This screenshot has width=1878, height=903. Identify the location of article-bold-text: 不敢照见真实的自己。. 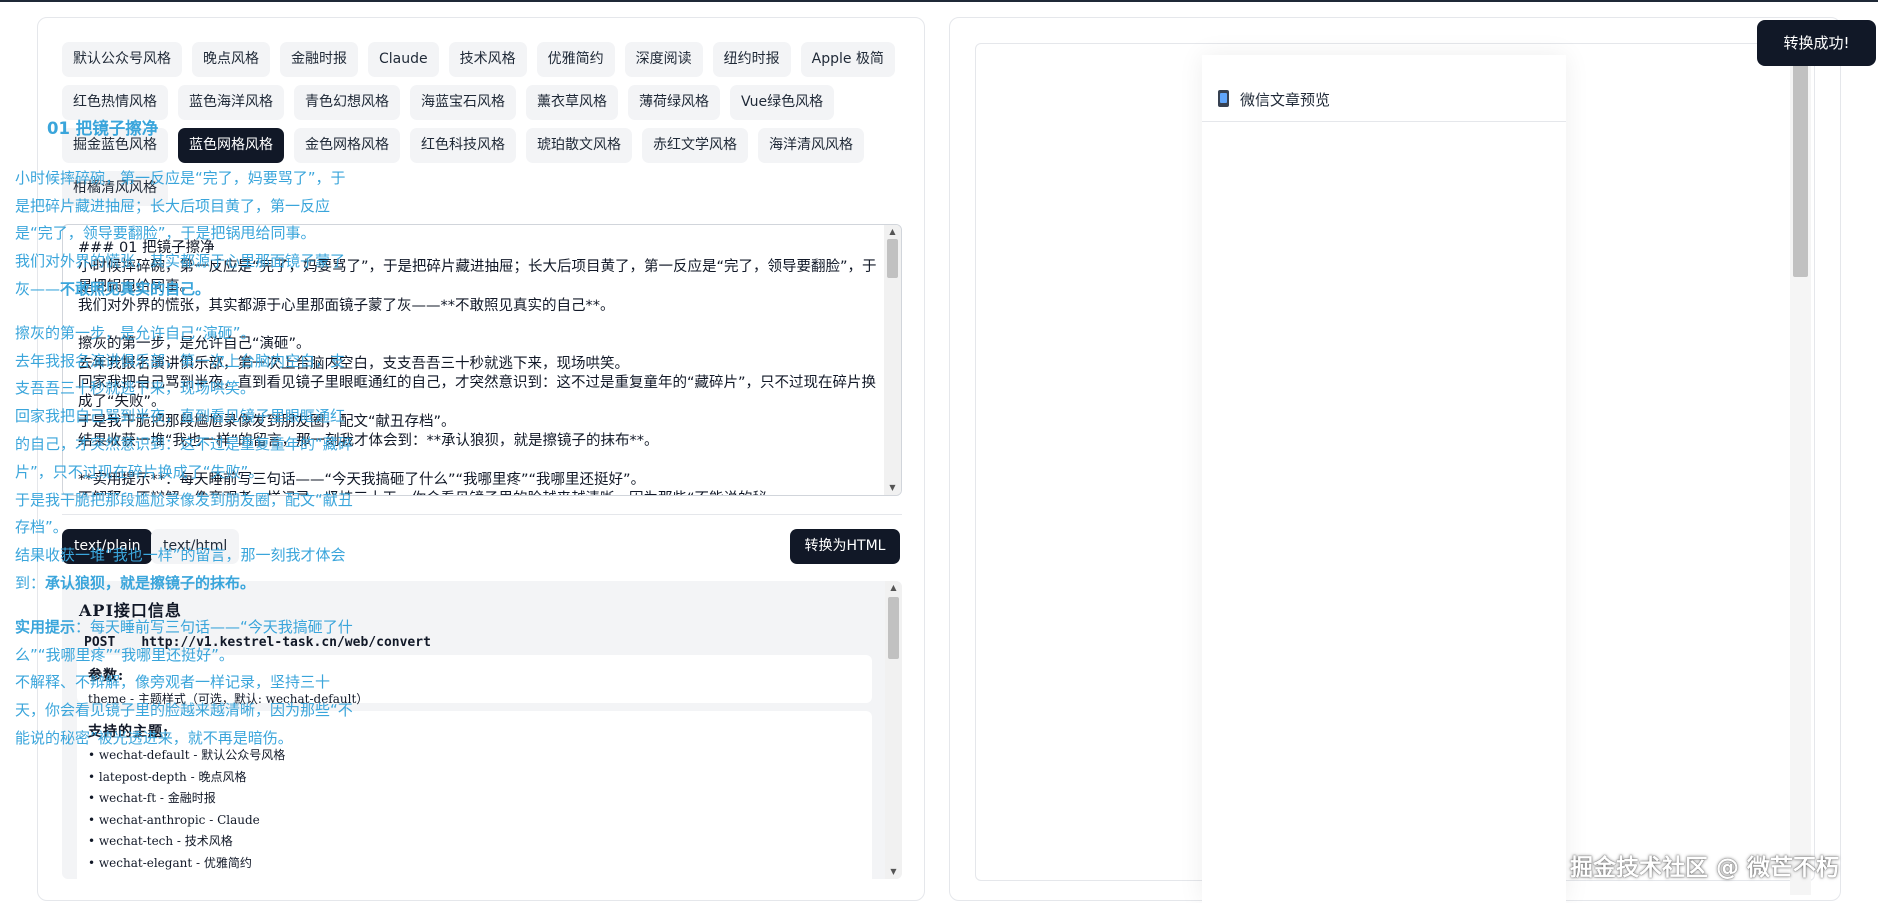
(135, 288).